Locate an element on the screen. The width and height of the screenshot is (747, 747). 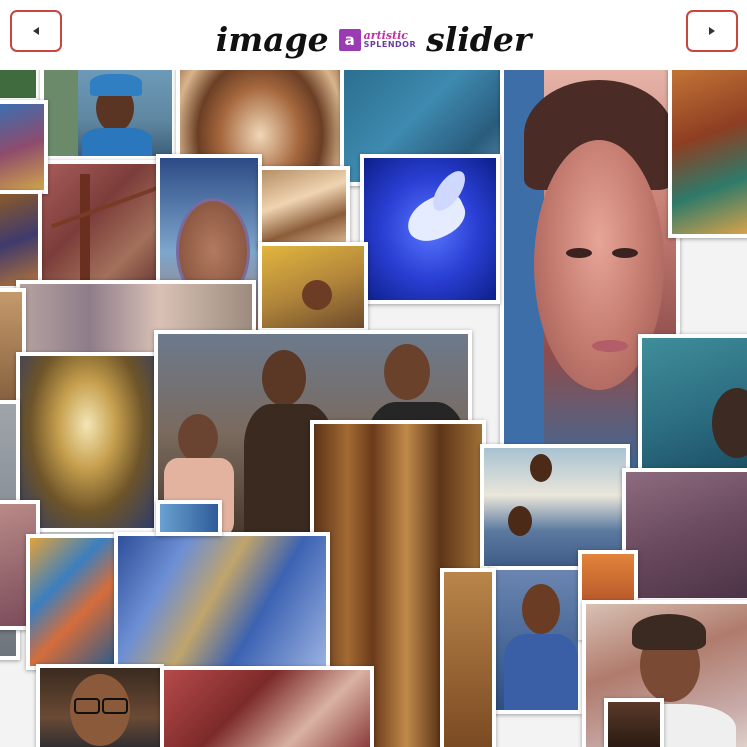
right-triangle-icon is located at coordinates (712, 31).